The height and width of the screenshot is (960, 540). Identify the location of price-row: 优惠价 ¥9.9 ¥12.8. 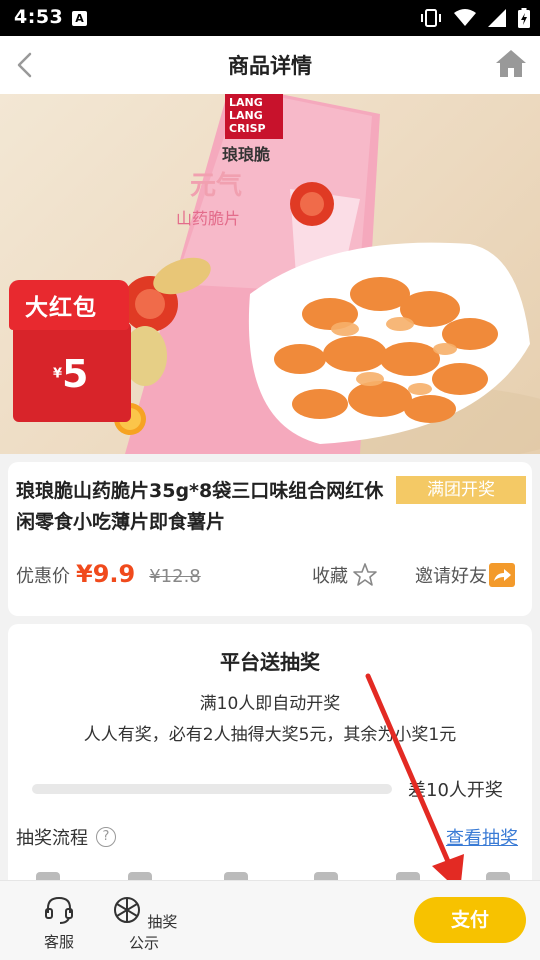
(108, 575).